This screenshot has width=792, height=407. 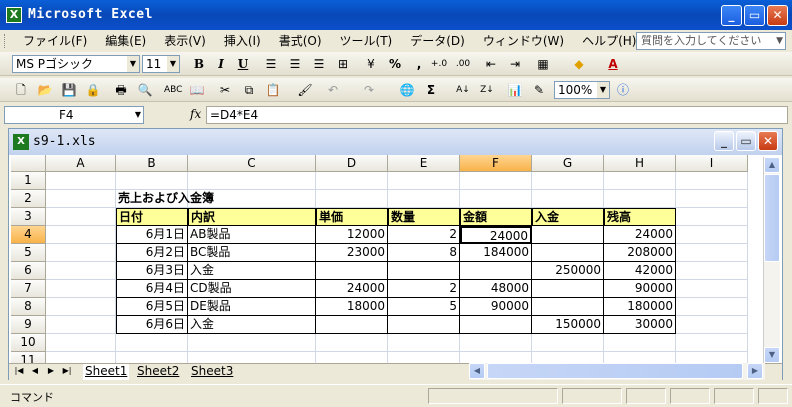 What do you see at coordinates (295, 64) in the screenshot?
I see `align-center-icon: ☰` at bounding box center [295, 64].